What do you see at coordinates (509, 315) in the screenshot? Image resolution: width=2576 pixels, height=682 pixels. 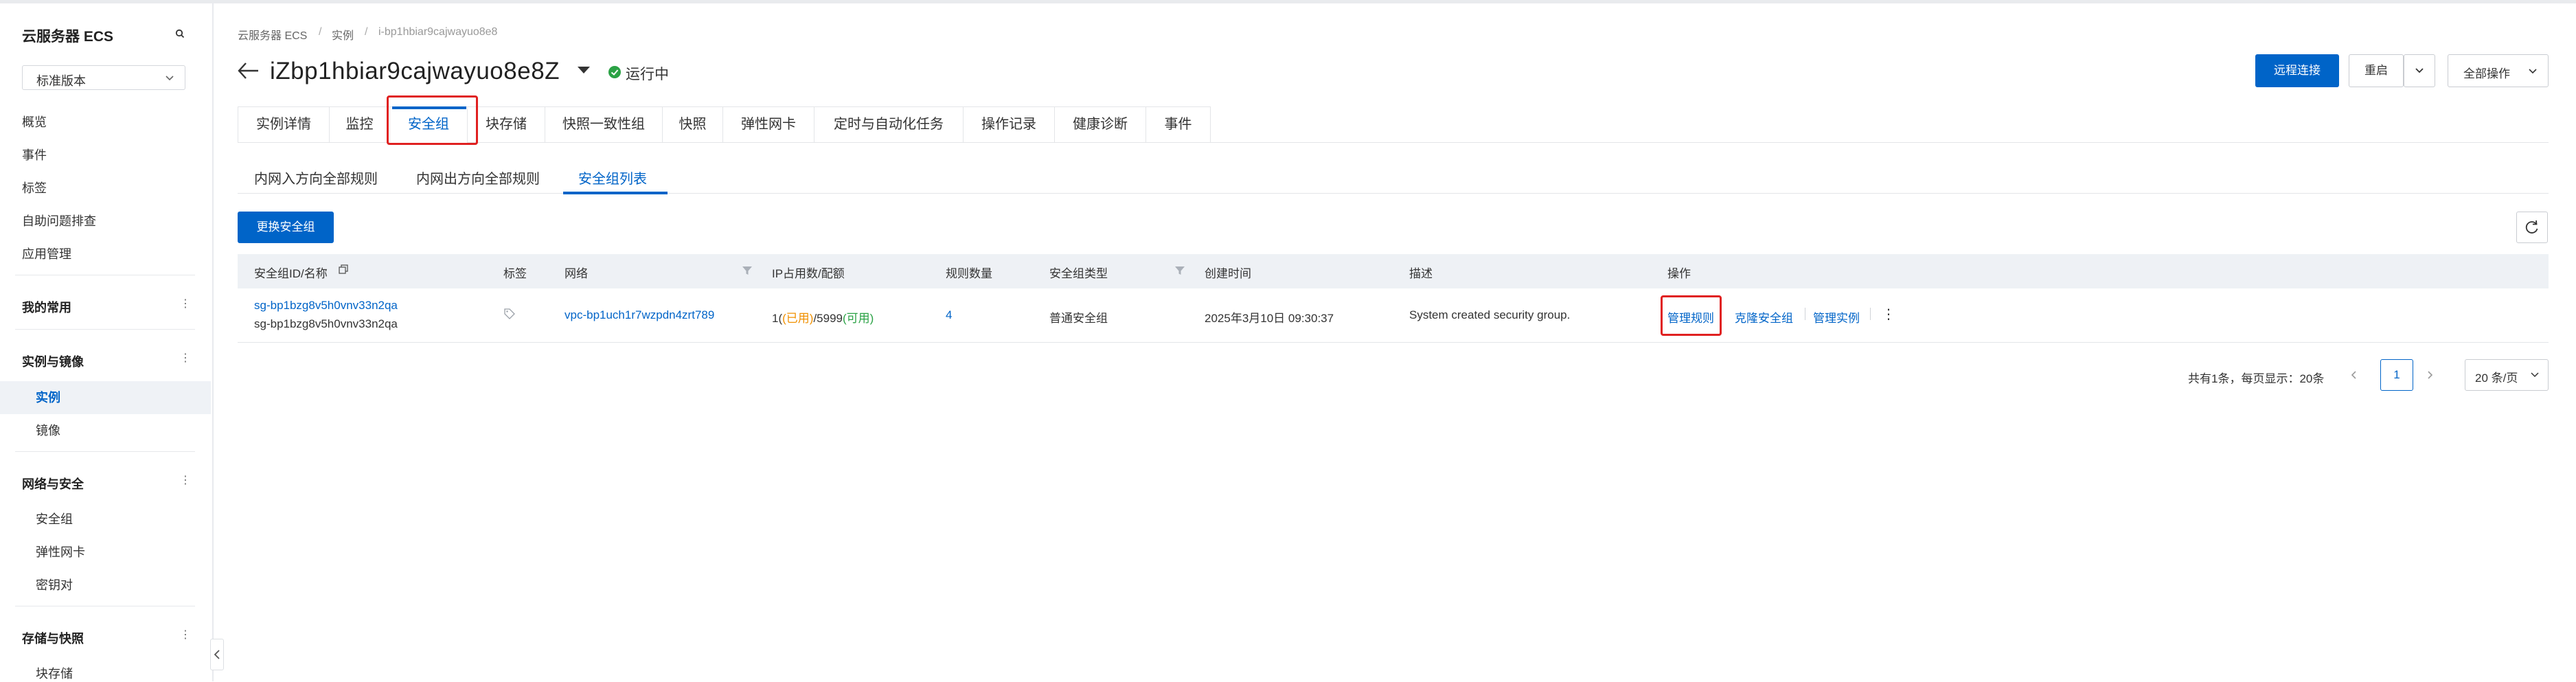 I see `tag-icon` at bounding box center [509, 315].